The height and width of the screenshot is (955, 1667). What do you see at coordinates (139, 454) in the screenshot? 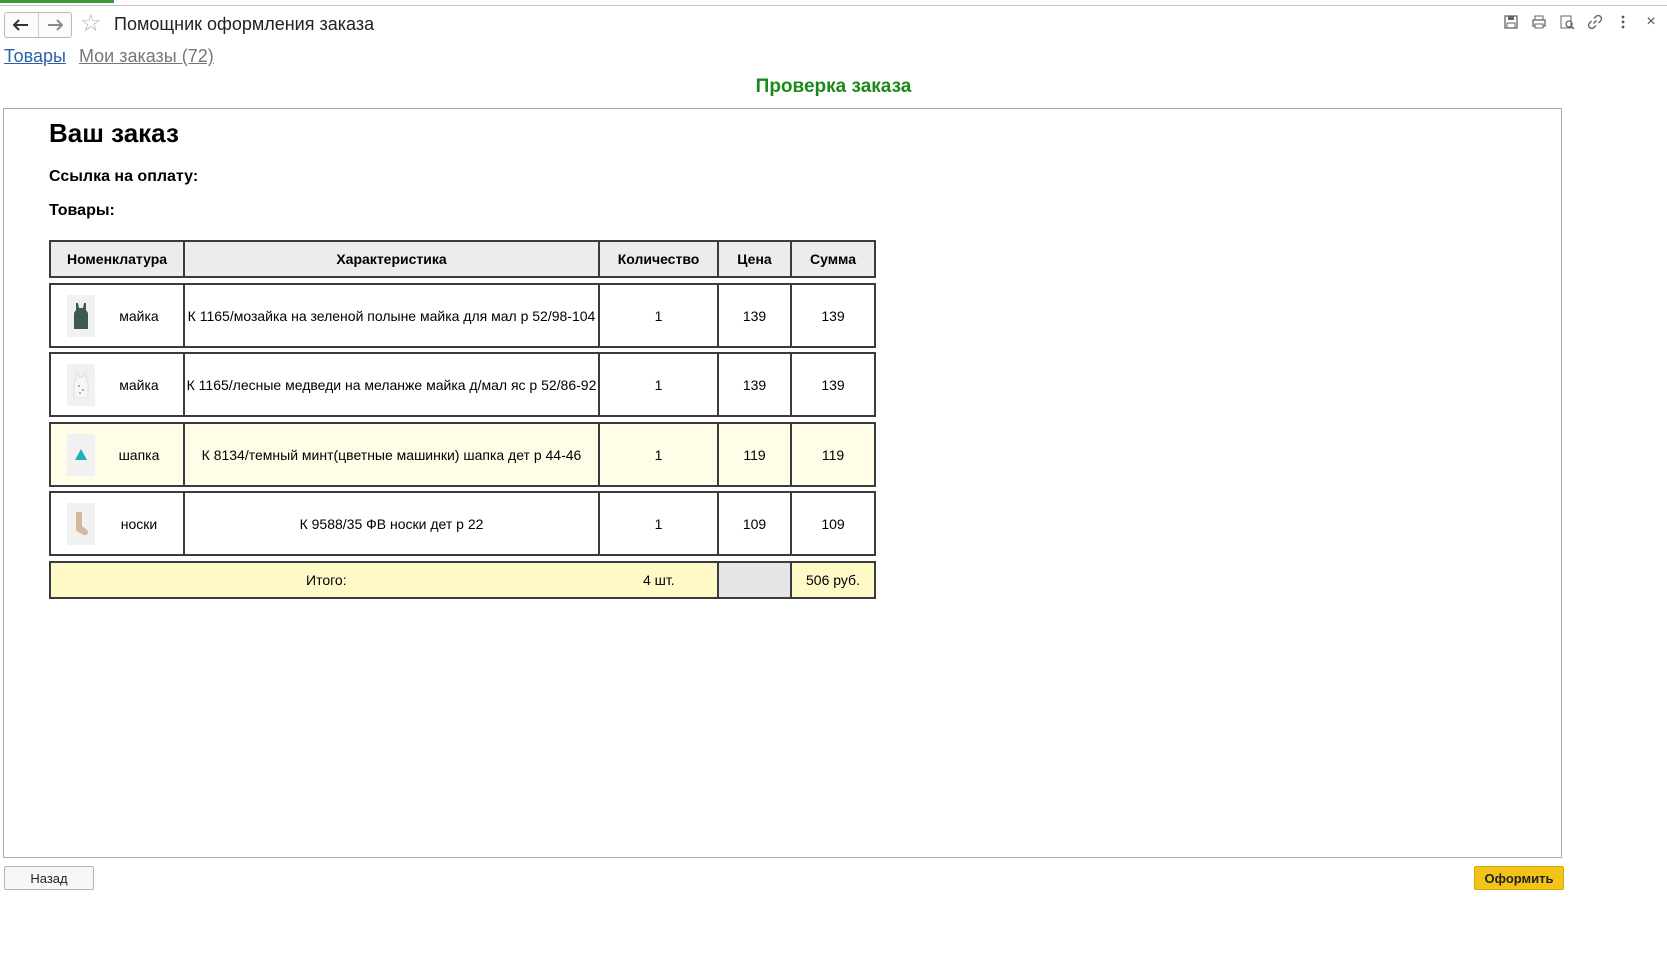
I see `item-name: шапка` at bounding box center [139, 454].